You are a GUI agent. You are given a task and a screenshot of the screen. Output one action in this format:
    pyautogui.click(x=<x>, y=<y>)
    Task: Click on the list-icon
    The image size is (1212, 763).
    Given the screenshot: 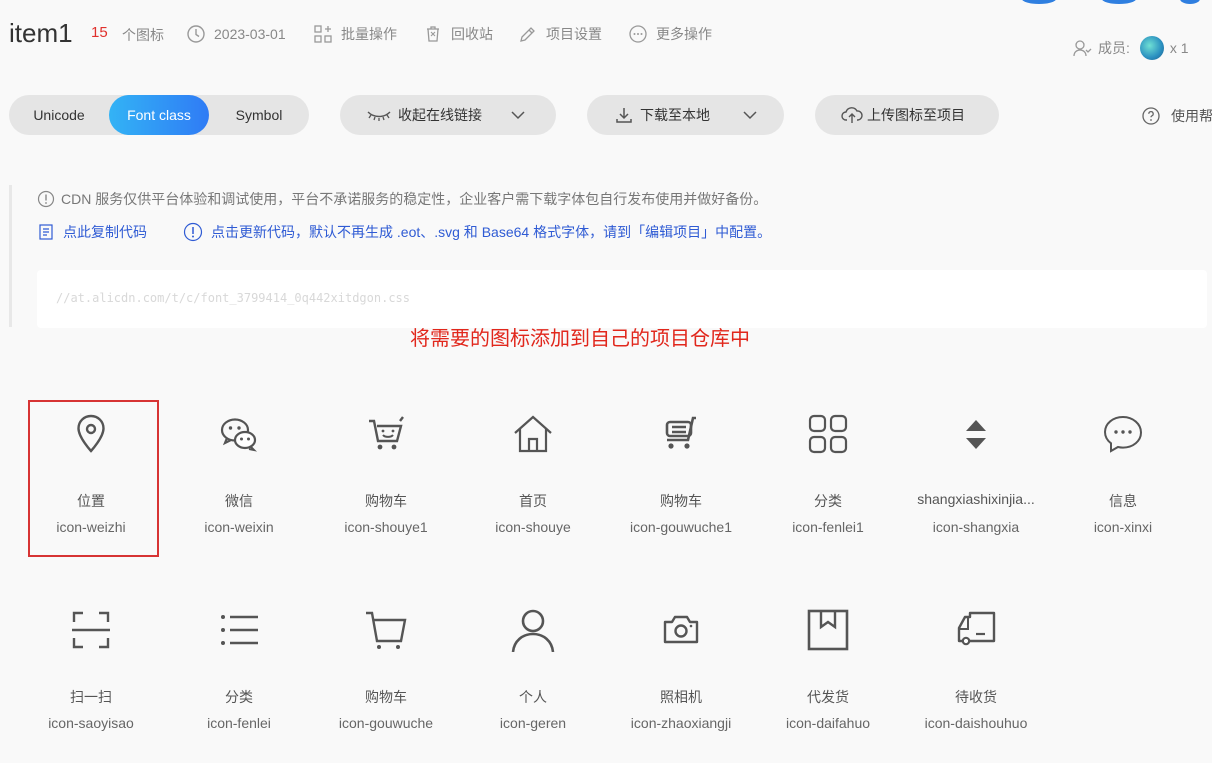 What is the action you would take?
    pyautogui.click(x=239, y=630)
    